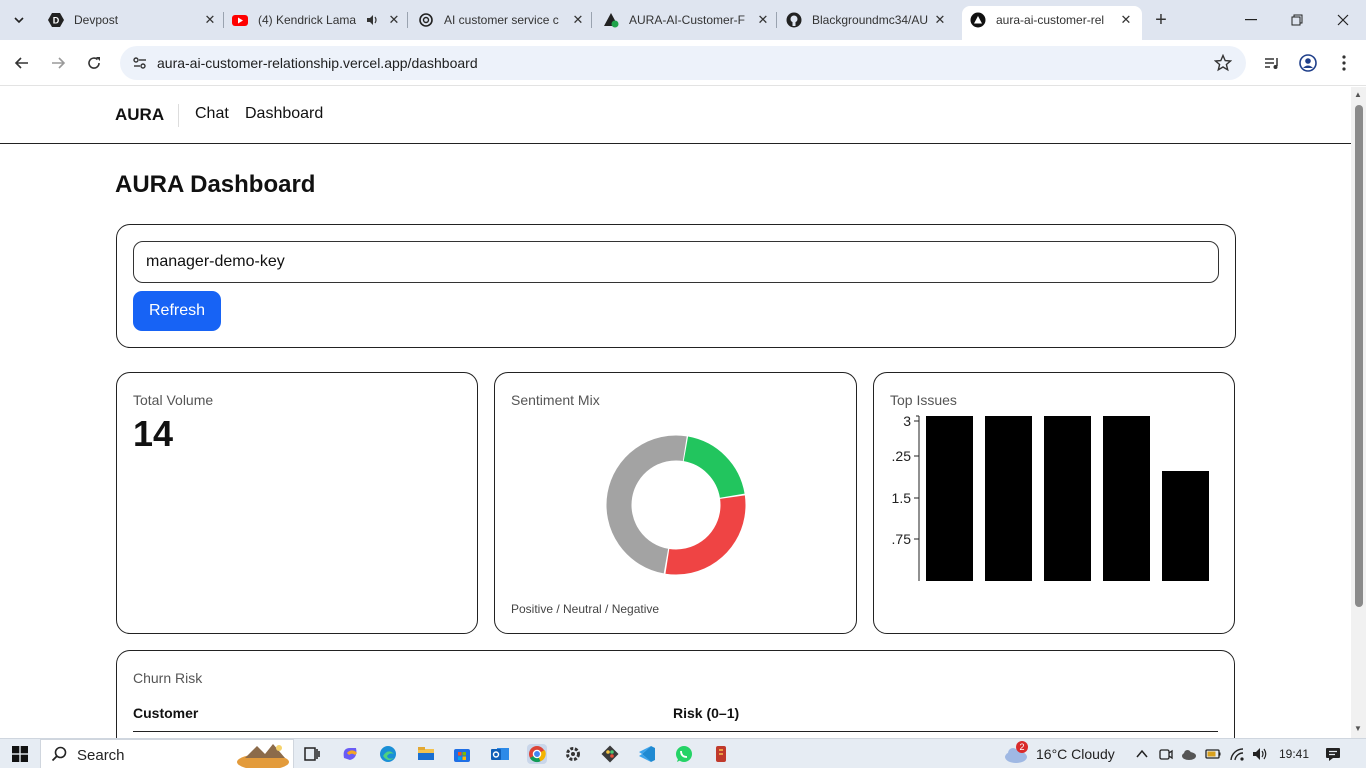 This screenshot has height=768, width=1366. I want to click on search-icon, so click(59, 754).